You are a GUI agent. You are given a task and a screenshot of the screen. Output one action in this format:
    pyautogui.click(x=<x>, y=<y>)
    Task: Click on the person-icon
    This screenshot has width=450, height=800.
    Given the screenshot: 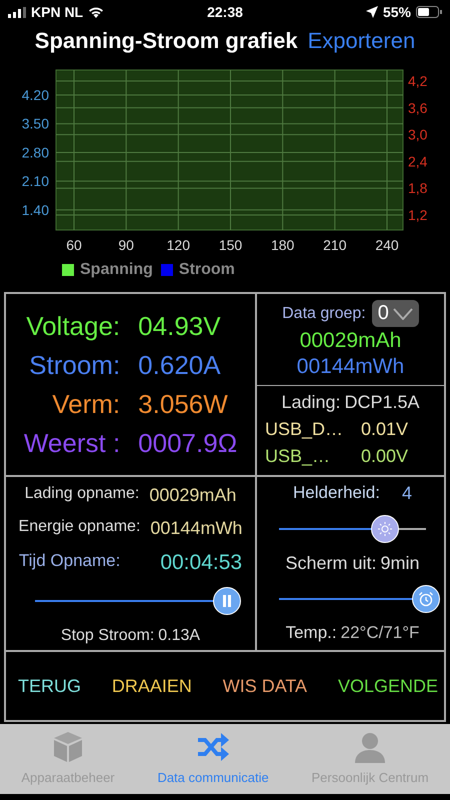 What is the action you would take?
    pyautogui.click(x=370, y=747)
    